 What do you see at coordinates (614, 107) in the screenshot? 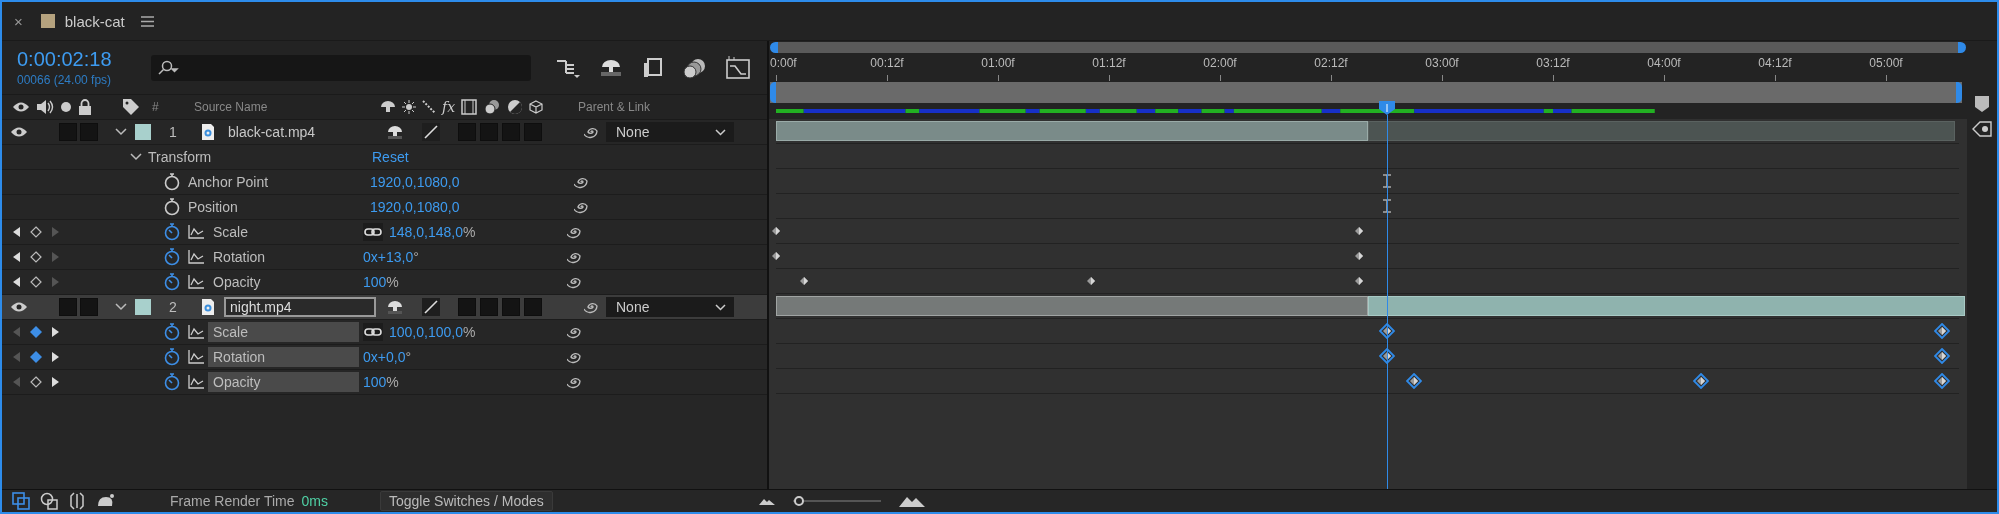
I see `column-header: Parent & Link` at bounding box center [614, 107].